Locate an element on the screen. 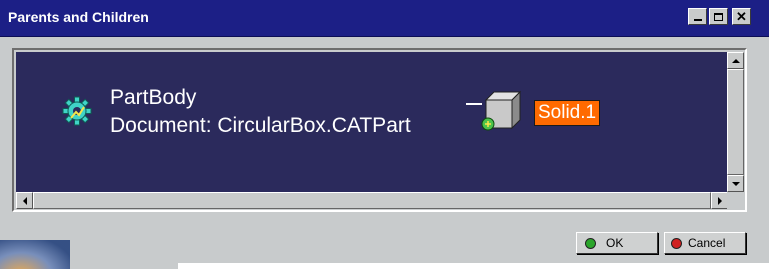  scroll-right-button is located at coordinates (719, 200).